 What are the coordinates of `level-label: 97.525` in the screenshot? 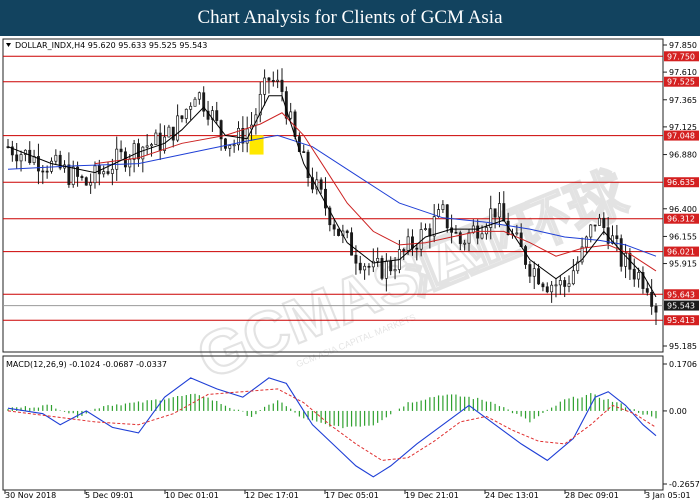 It's located at (681, 82).